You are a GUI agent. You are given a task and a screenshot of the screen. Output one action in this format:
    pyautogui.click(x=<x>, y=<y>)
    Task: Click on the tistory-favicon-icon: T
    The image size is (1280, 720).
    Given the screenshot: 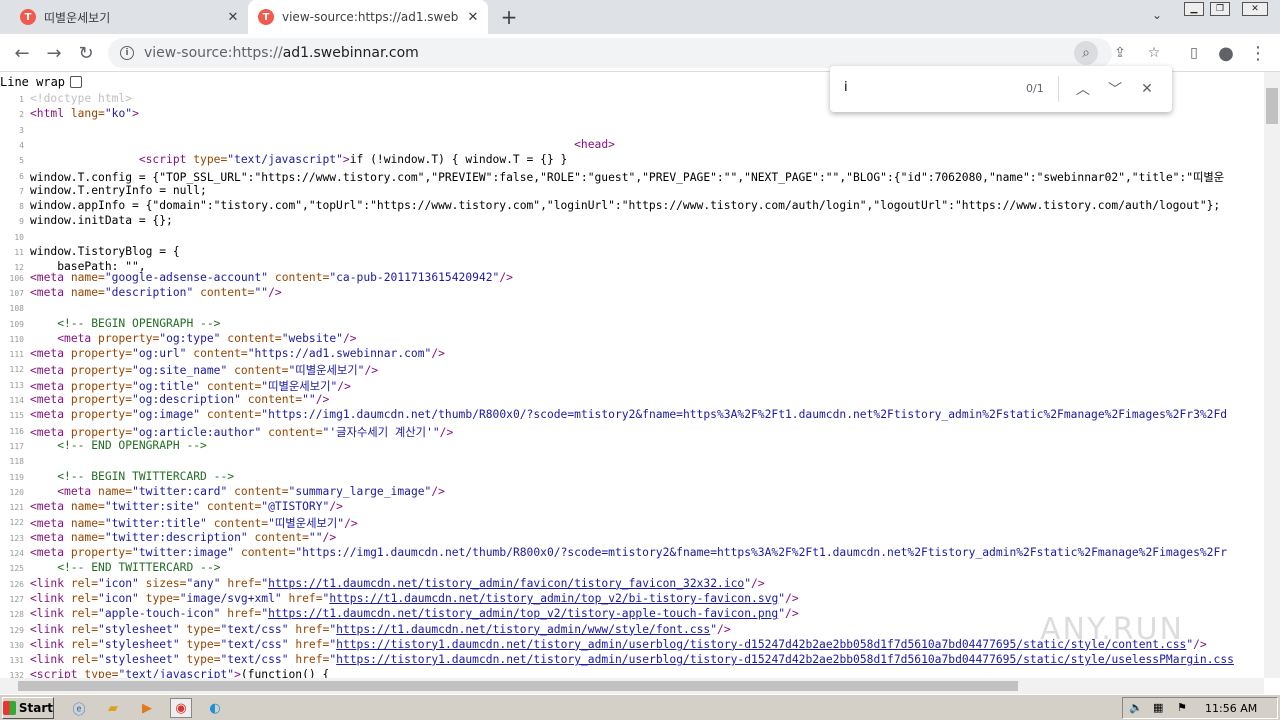 What is the action you would take?
    pyautogui.click(x=28, y=17)
    